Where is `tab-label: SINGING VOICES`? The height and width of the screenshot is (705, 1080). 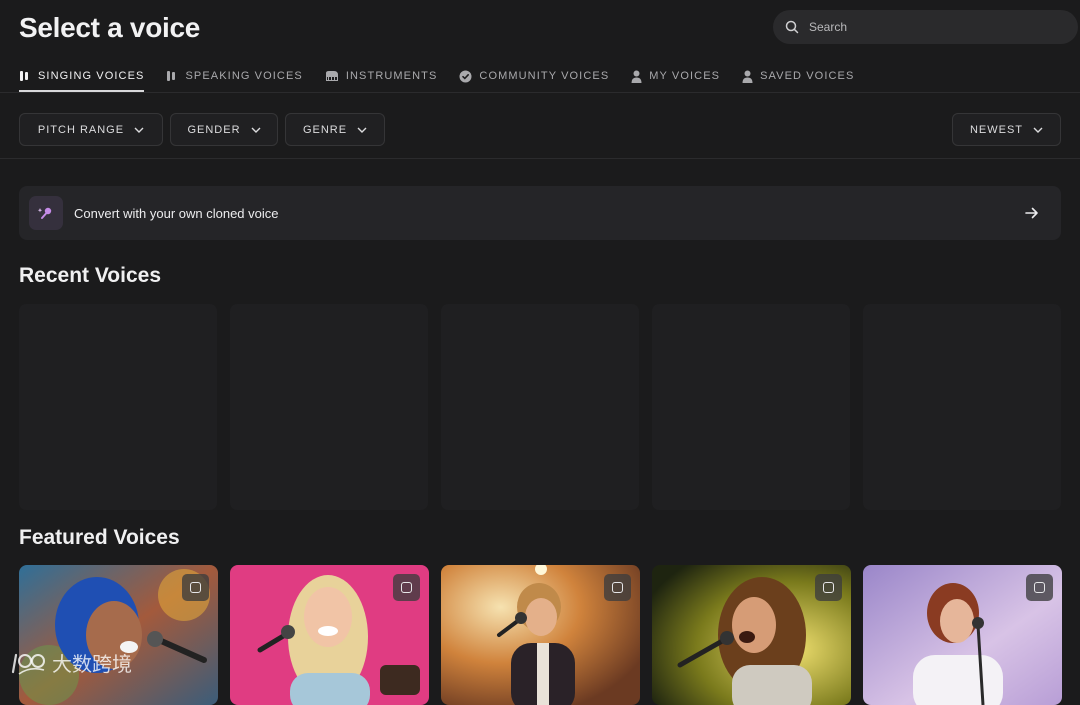
tab-label: SINGING VOICES is located at coordinates (91, 76).